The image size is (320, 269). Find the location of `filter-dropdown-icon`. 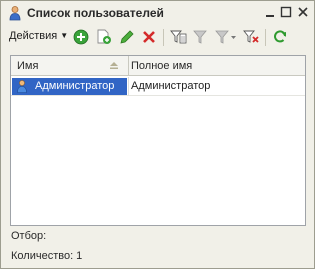

filter-dropdown-icon is located at coordinates (225, 37).